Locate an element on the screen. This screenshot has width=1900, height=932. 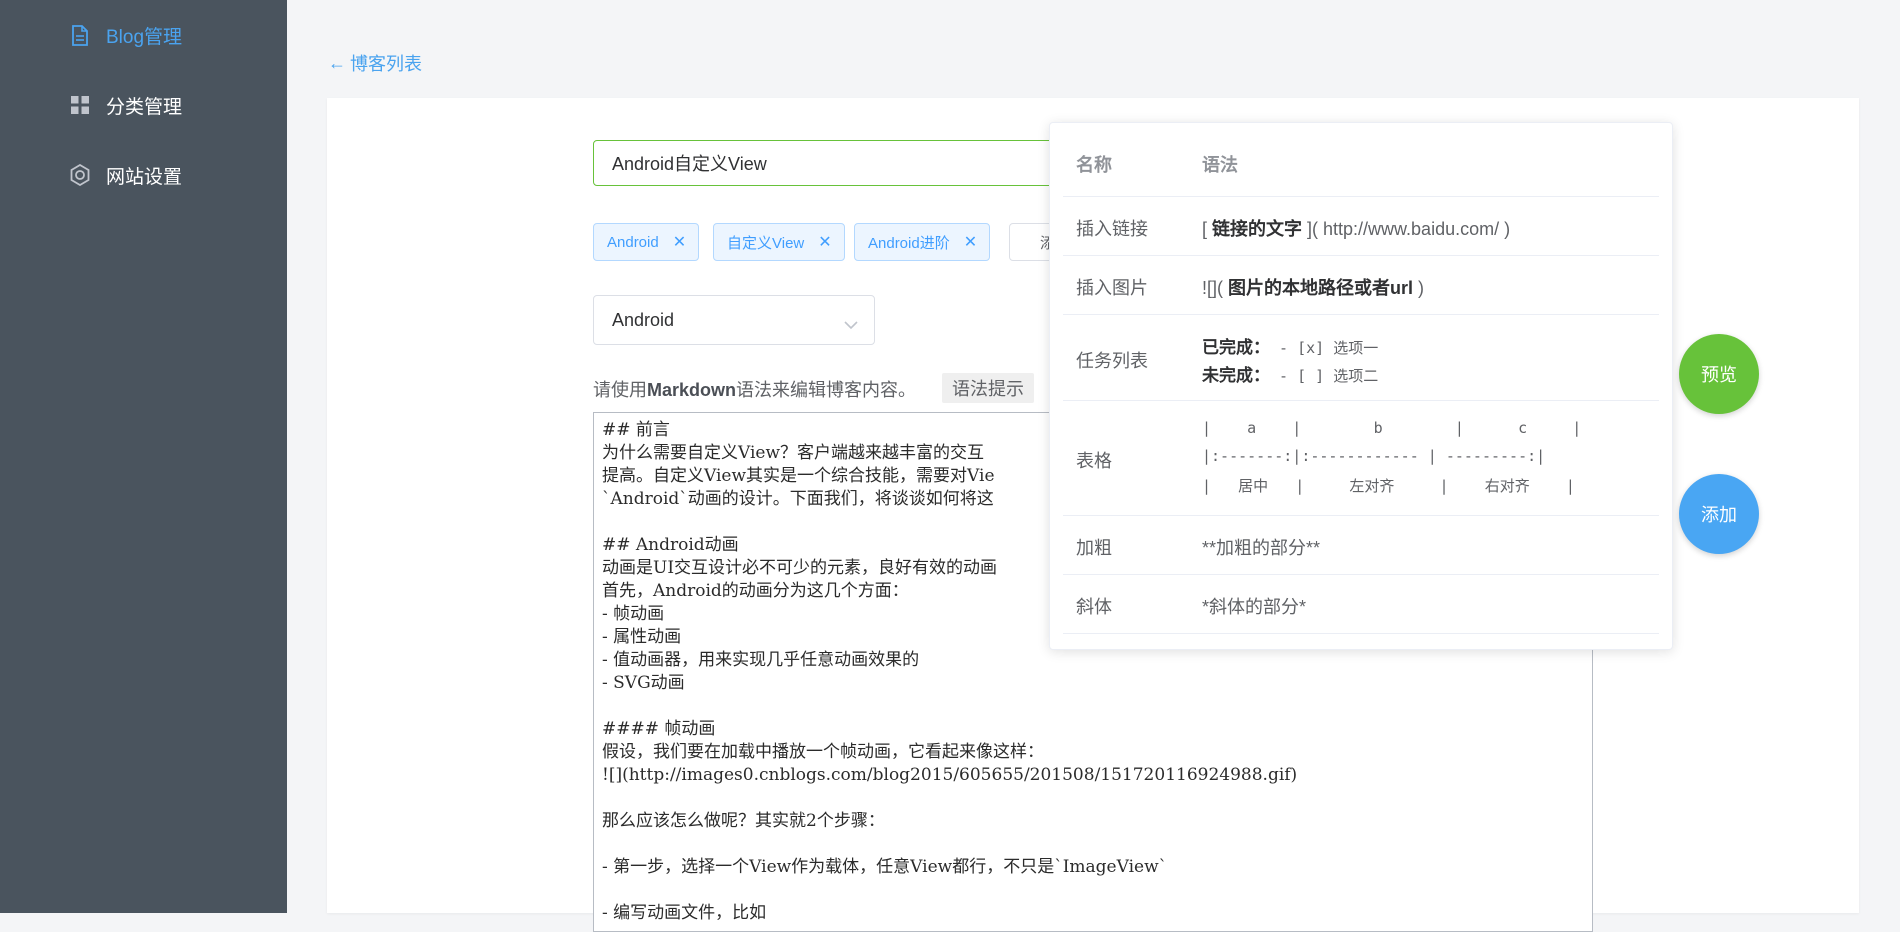
syntax-name: 加粗 is located at coordinates (1094, 548).